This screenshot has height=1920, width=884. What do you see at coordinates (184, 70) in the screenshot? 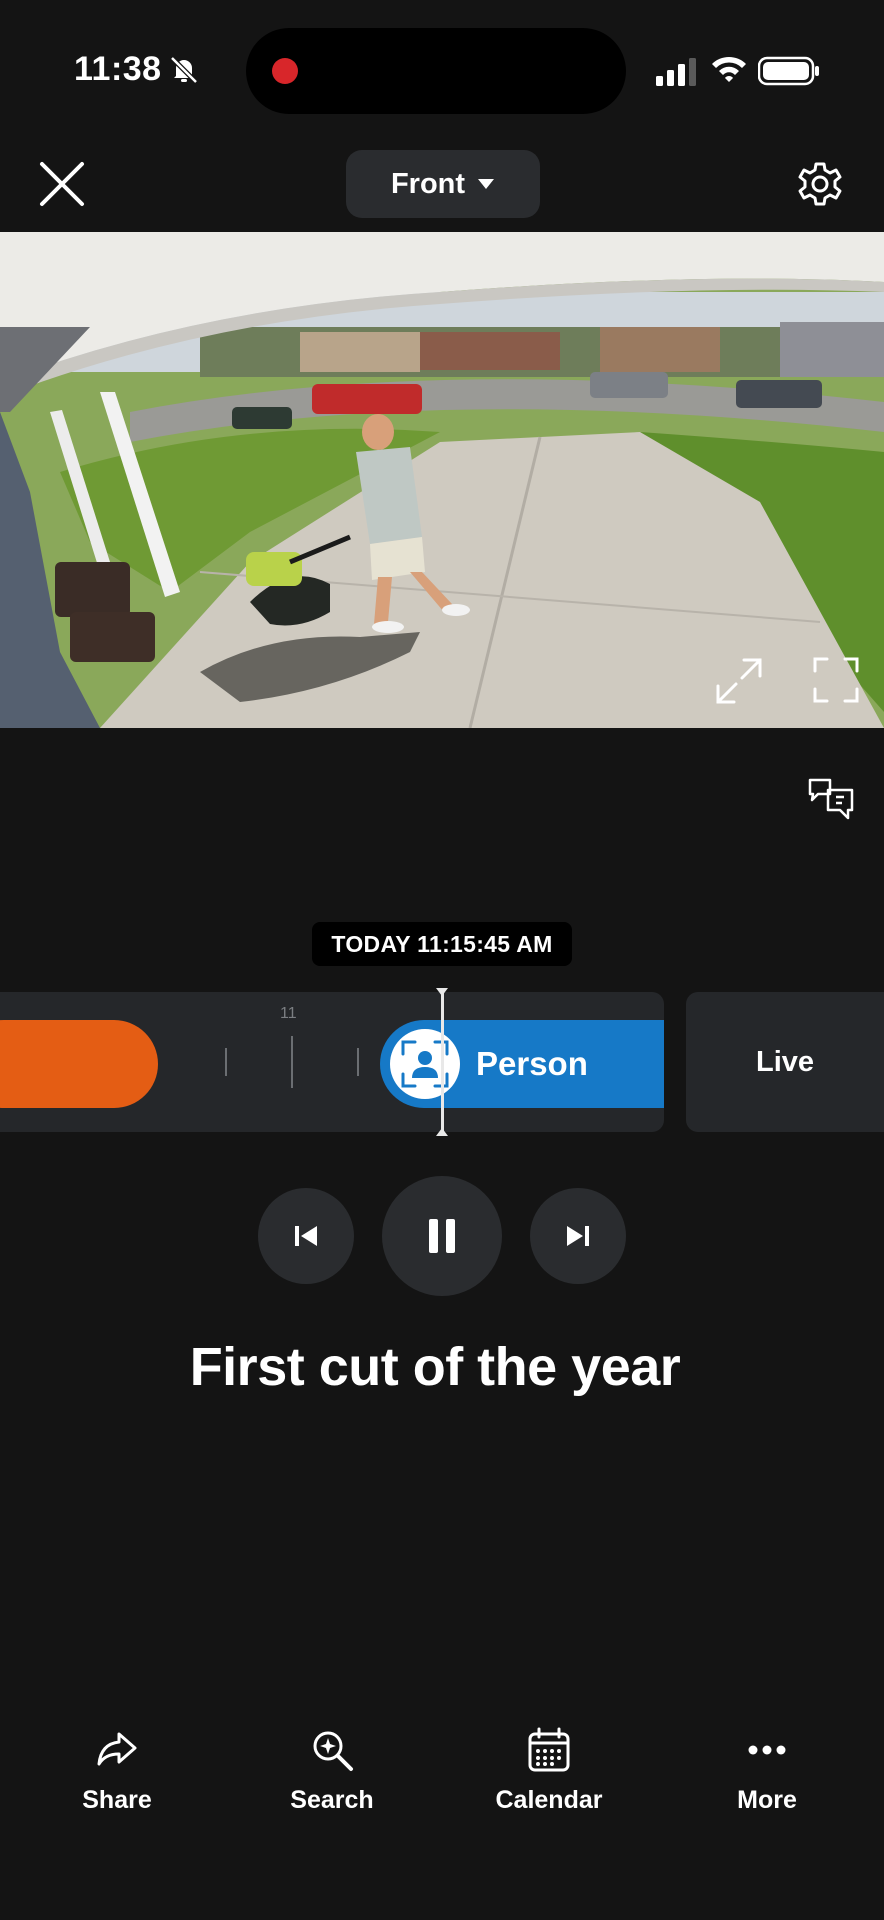
I see `bell-muted-icon` at bounding box center [184, 70].